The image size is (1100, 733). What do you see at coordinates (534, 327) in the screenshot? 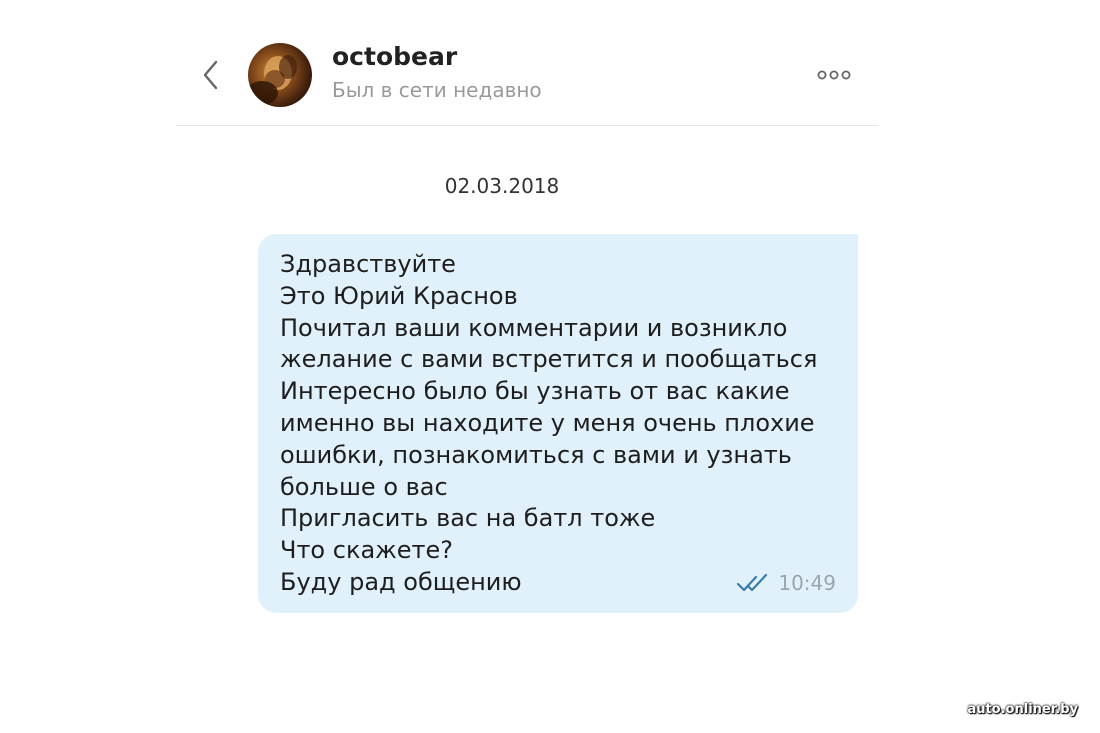
I see `message-line: Почитал ваши комментарии и возникло` at bounding box center [534, 327].